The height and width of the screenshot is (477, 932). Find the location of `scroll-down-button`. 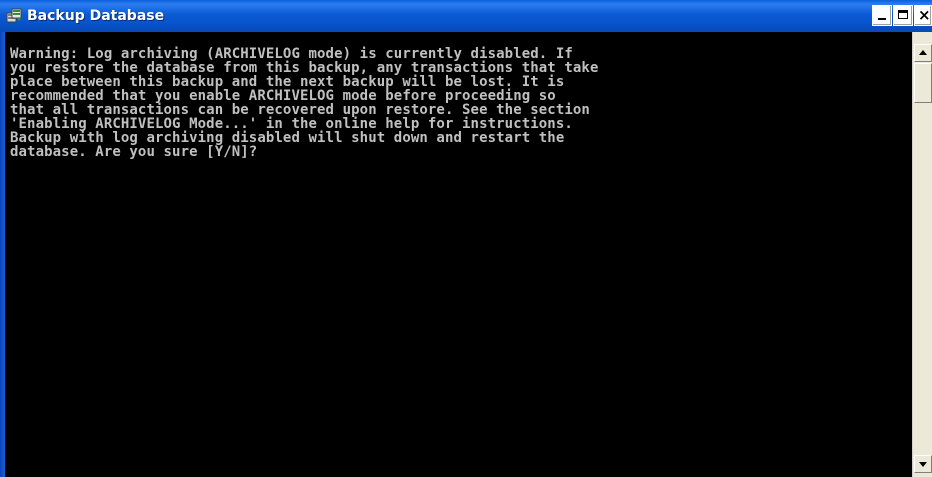

scroll-down-button is located at coordinates (923, 464).